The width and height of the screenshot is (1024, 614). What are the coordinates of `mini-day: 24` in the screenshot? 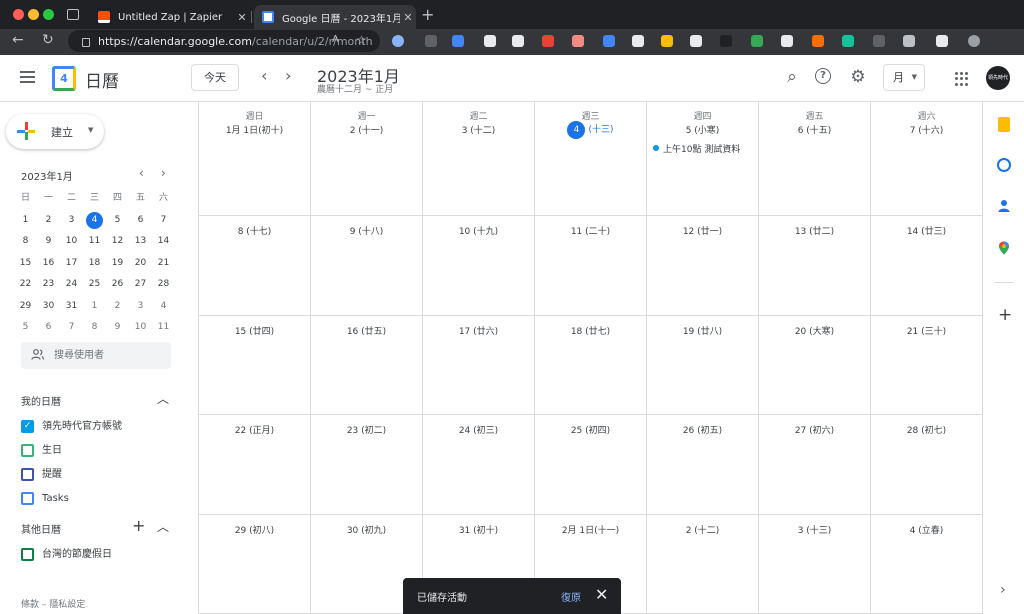 It's located at (71, 285).